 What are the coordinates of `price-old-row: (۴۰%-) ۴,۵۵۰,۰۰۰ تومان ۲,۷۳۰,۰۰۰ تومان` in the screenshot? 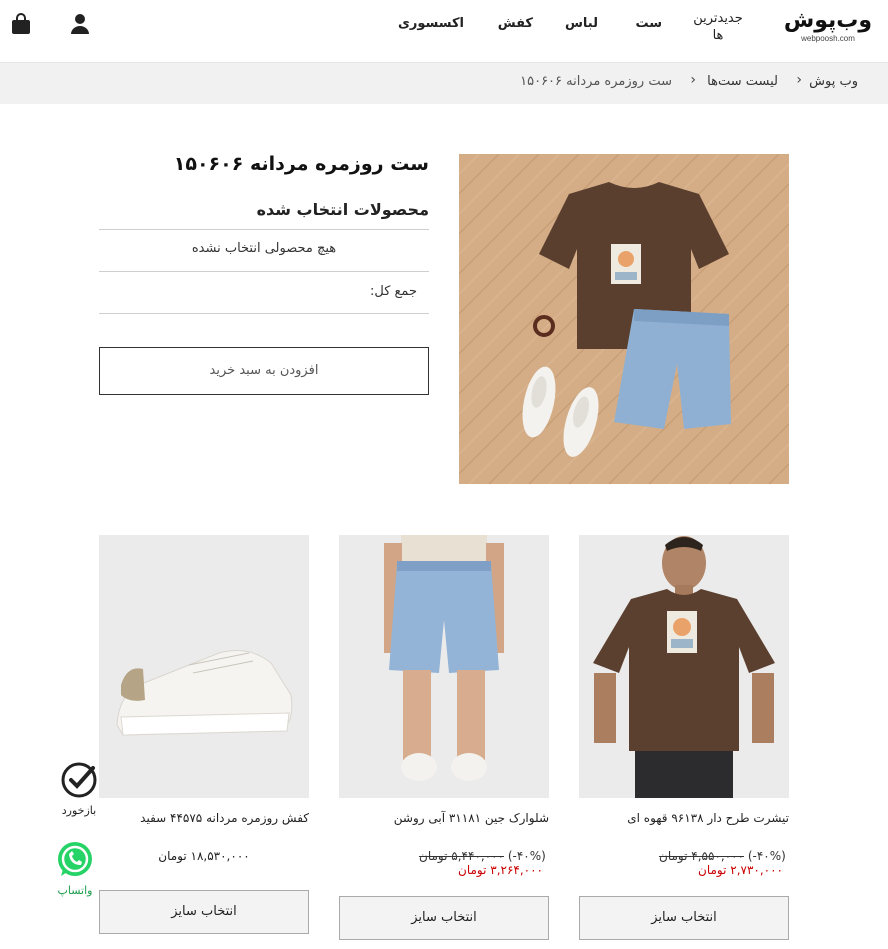 It's located at (684, 863).